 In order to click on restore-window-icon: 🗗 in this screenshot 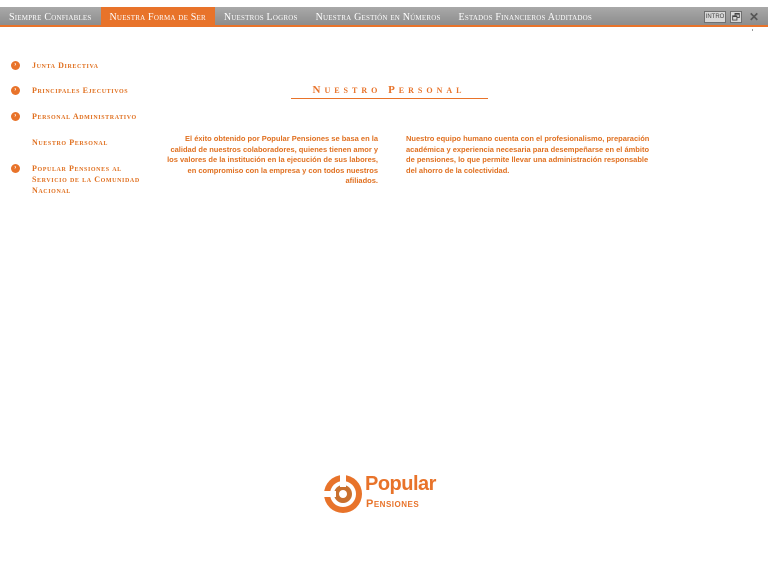, I will do `click(736, 17)`.